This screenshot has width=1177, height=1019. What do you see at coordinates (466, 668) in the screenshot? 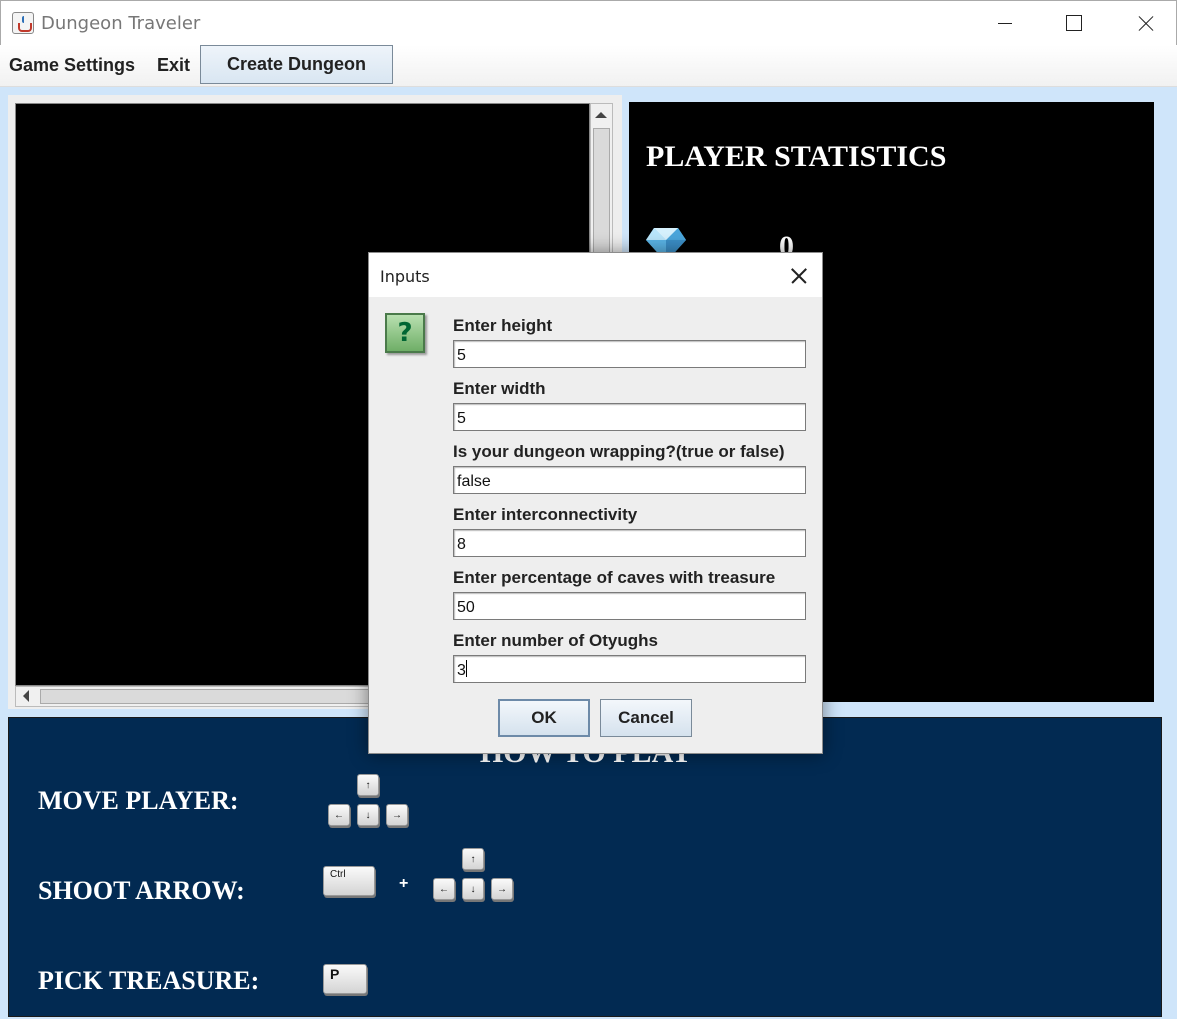
I see `text-caret` at bounding box center [466, 668].